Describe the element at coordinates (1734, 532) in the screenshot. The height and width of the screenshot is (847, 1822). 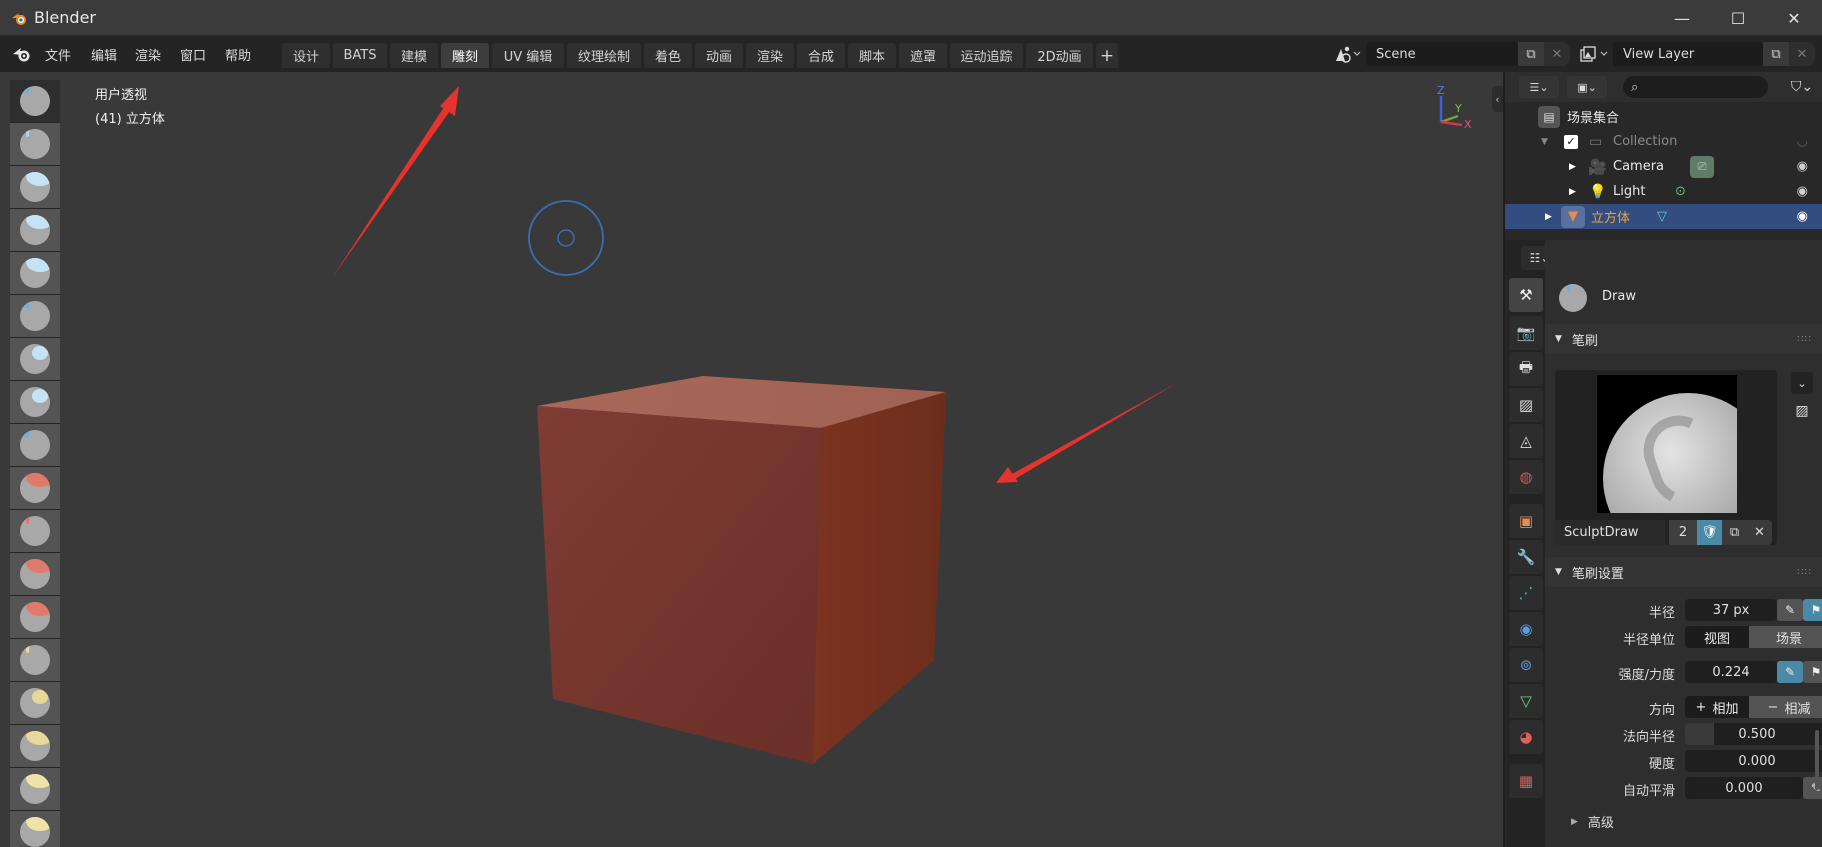
I see `duplicate-brush-button: ⧉` at that location.